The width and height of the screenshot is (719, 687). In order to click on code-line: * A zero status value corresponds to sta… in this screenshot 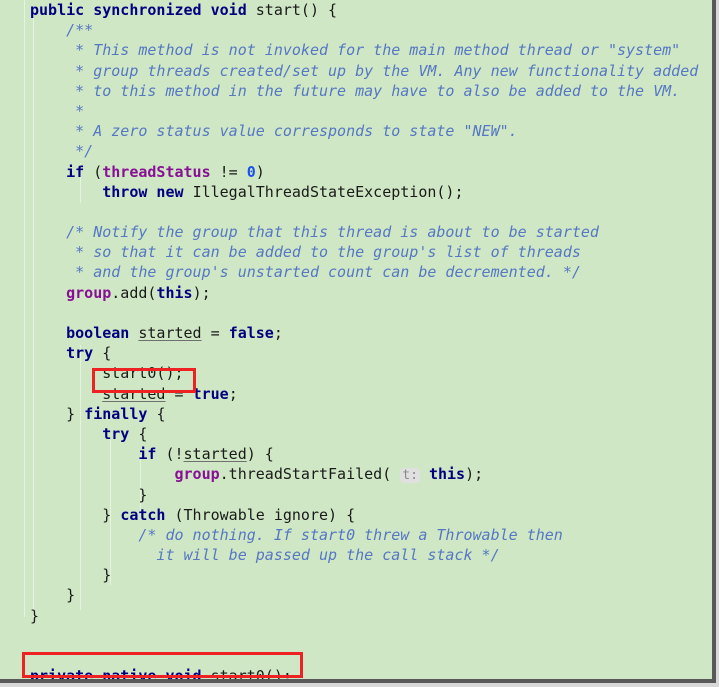, I will do `click(356, 131)`.